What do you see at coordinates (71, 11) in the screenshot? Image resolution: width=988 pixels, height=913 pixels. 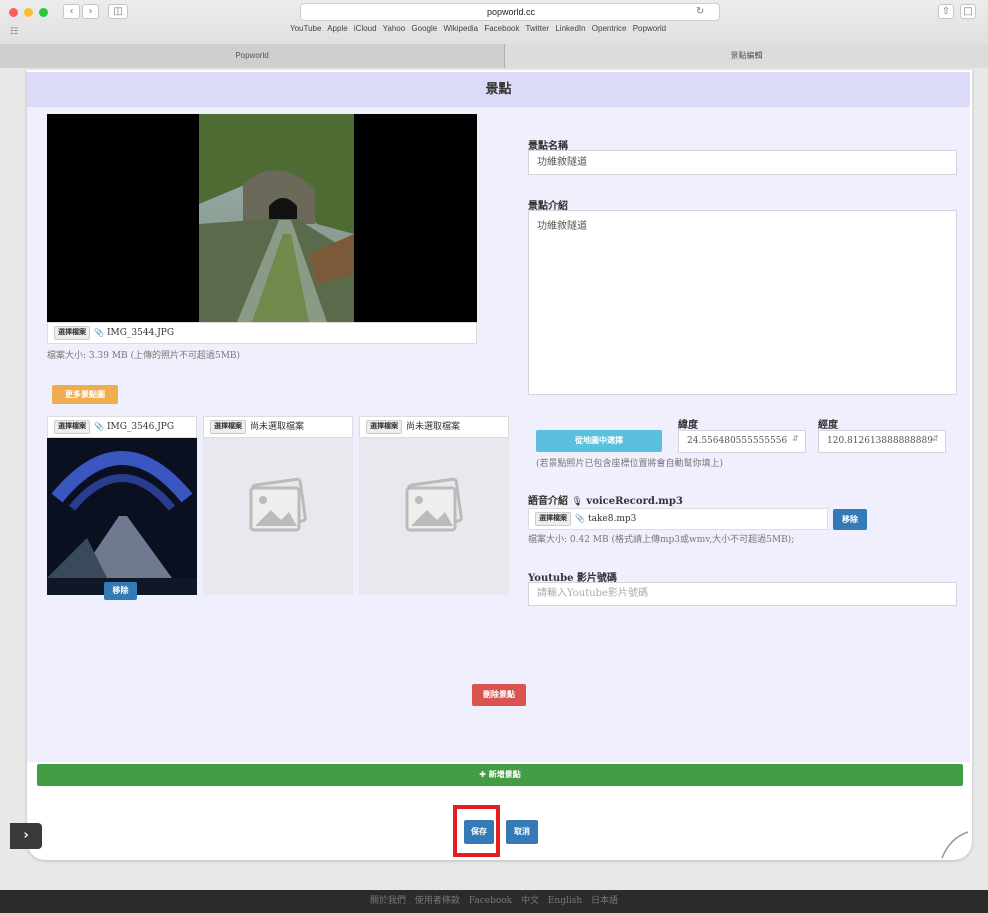 I see `back-icon: ‹` at bounding box center [71, 11].